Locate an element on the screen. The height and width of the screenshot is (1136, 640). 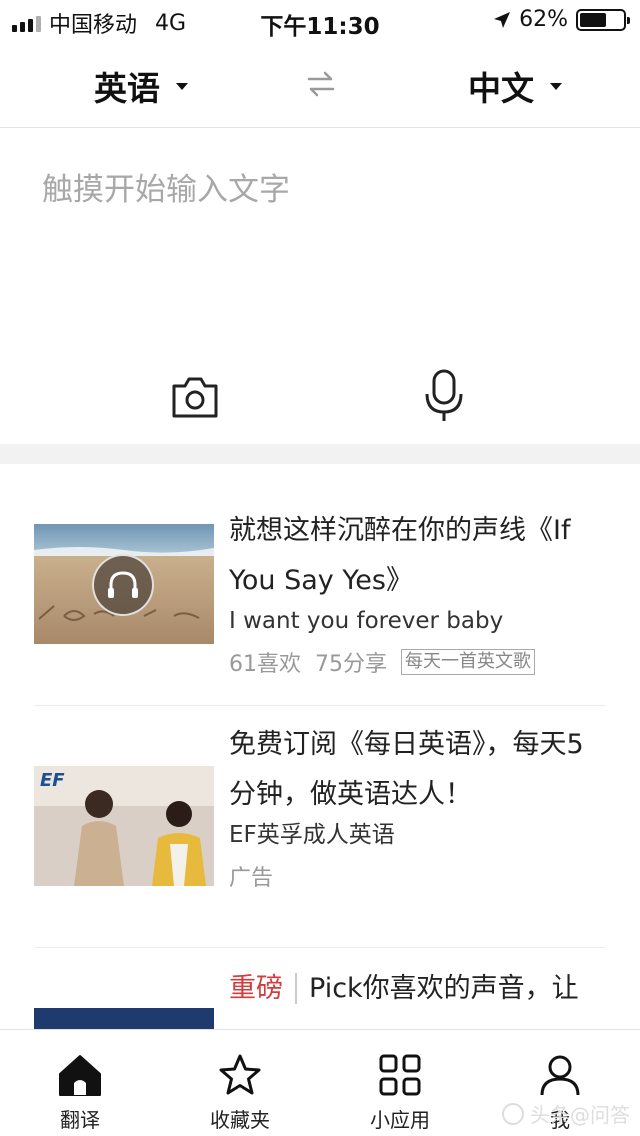
home-icon is located at coordinates (80, 1075).